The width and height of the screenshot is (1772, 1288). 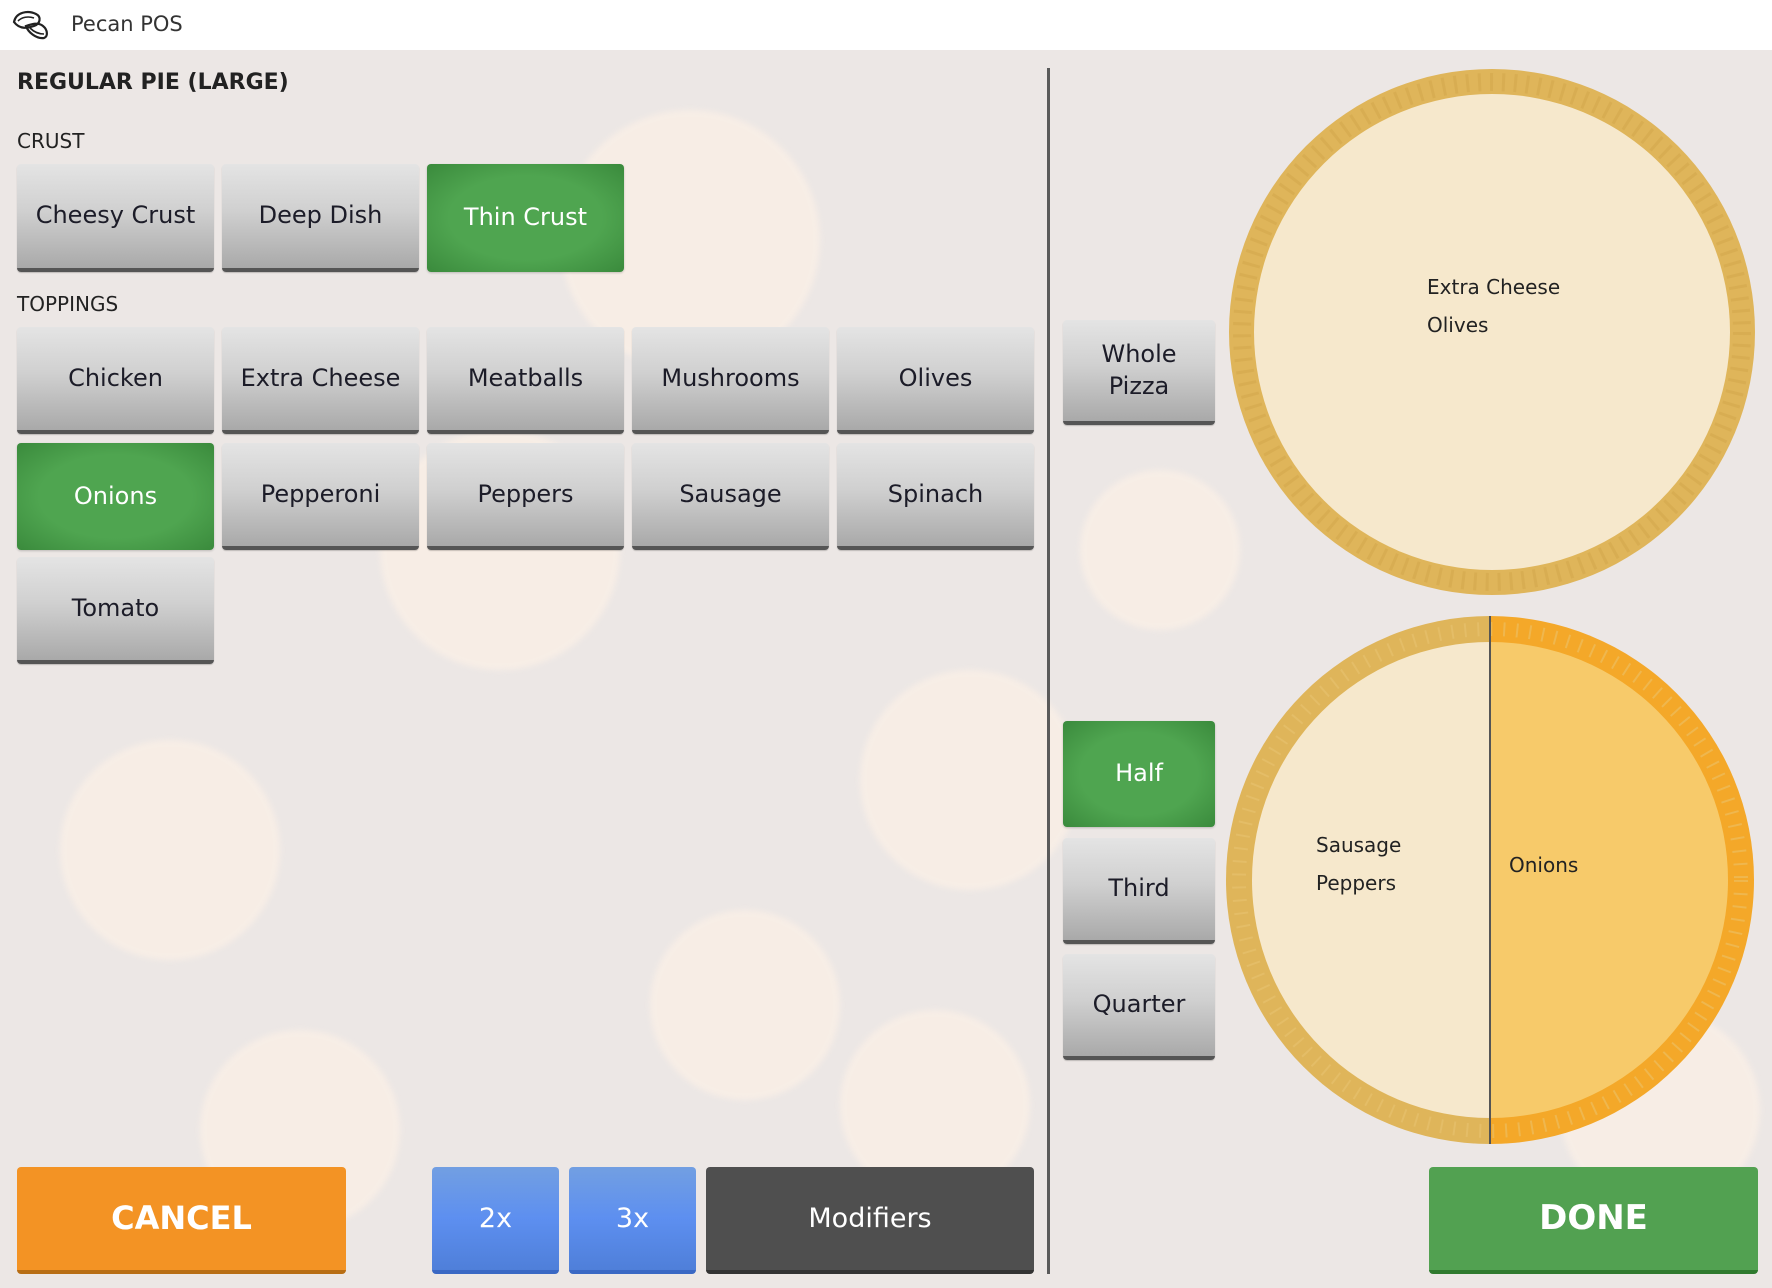 I want to click on topping-option-spinach: Spinach, so click(x=935, y=496).